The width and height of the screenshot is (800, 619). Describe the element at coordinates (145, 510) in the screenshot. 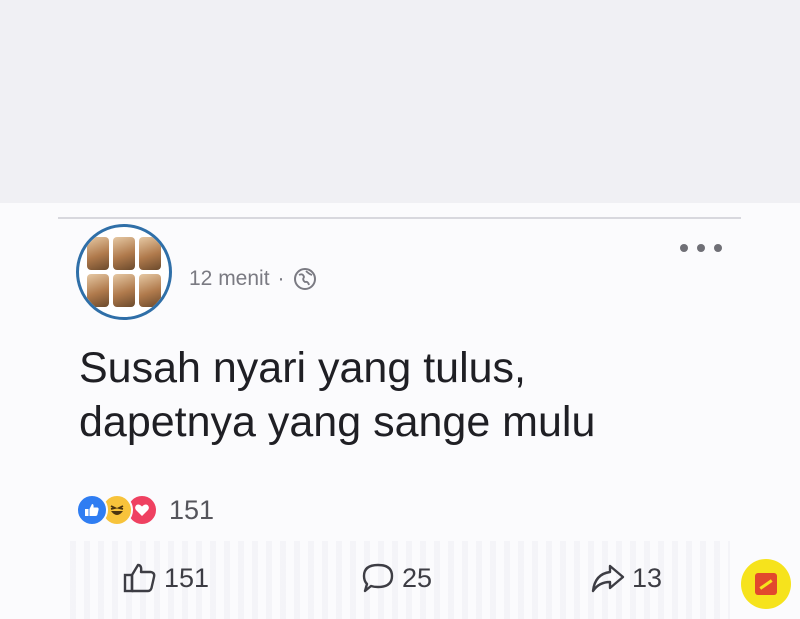

I see `reaction-summary: 151` at that location.